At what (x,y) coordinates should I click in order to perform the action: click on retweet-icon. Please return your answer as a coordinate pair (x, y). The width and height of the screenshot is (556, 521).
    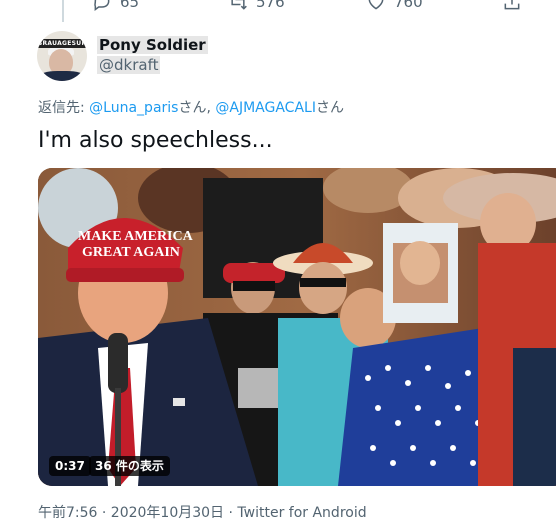
    Looking at the image, I should click on (239, 5).